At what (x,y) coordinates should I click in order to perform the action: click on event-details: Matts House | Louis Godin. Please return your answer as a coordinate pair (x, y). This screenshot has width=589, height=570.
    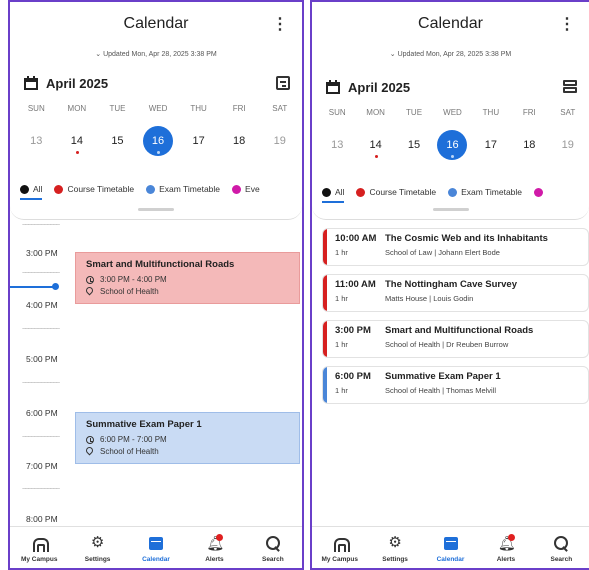
    Looking at the image, I should click on (429, 298).